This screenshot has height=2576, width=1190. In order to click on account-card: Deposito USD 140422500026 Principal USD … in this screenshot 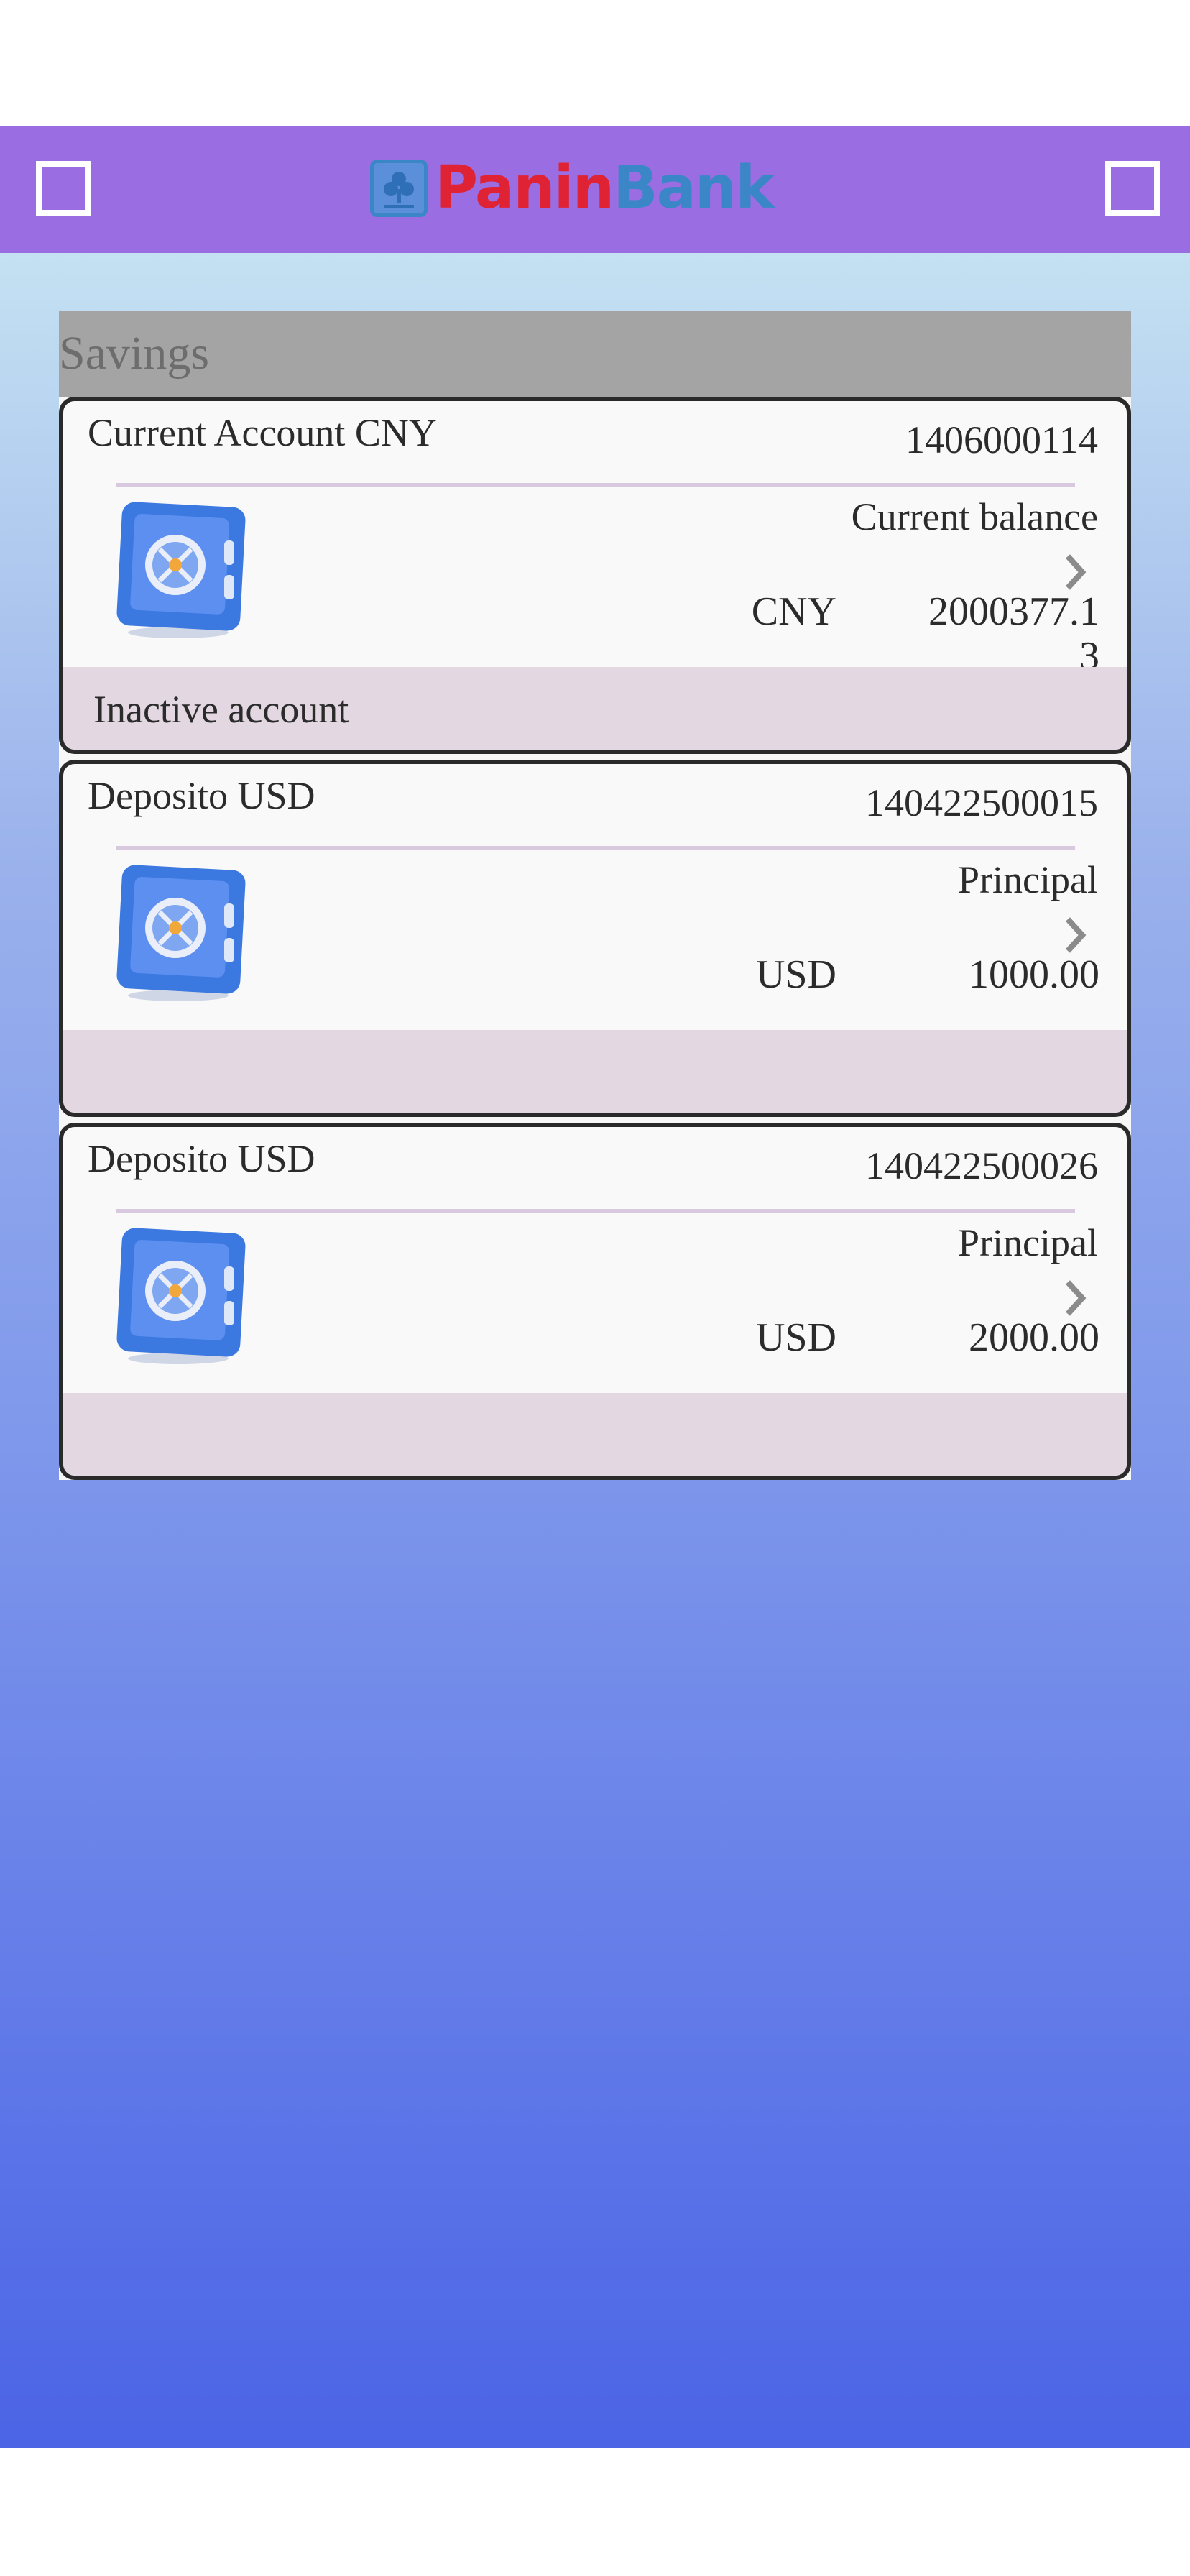, I will do `click(595, 1301)`.